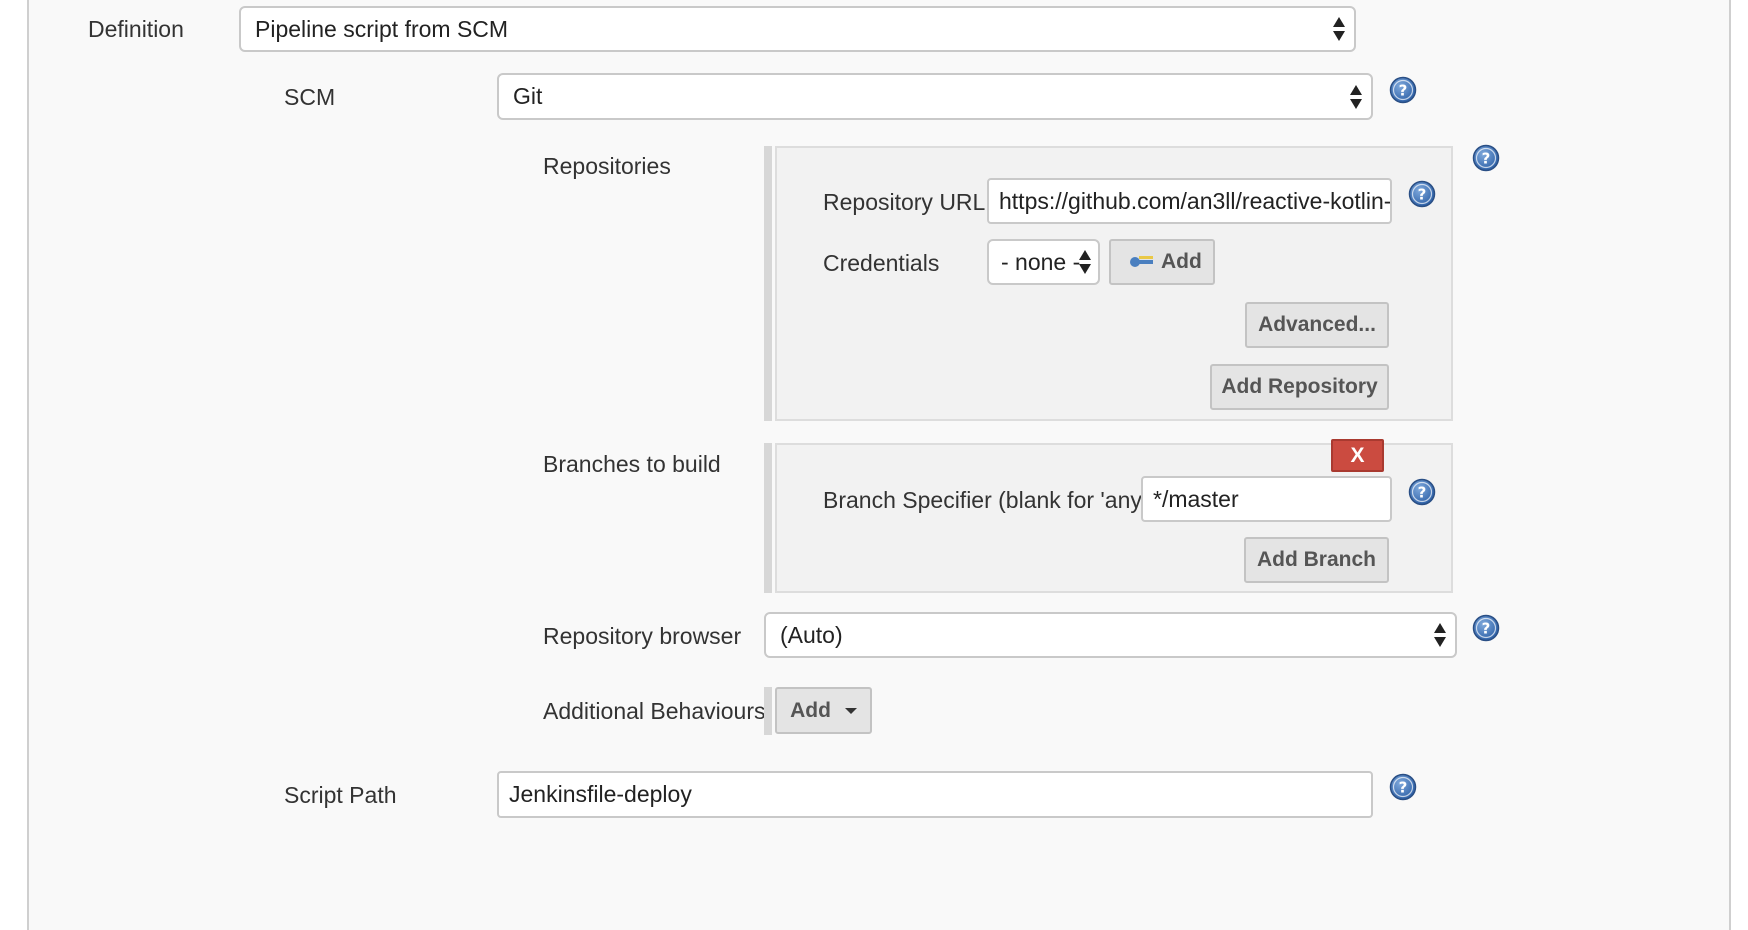  Describe the element at coordinates (935, 794) in the screenshot. I see `script-path-input: Jenkinsfile-deploy` at that location.